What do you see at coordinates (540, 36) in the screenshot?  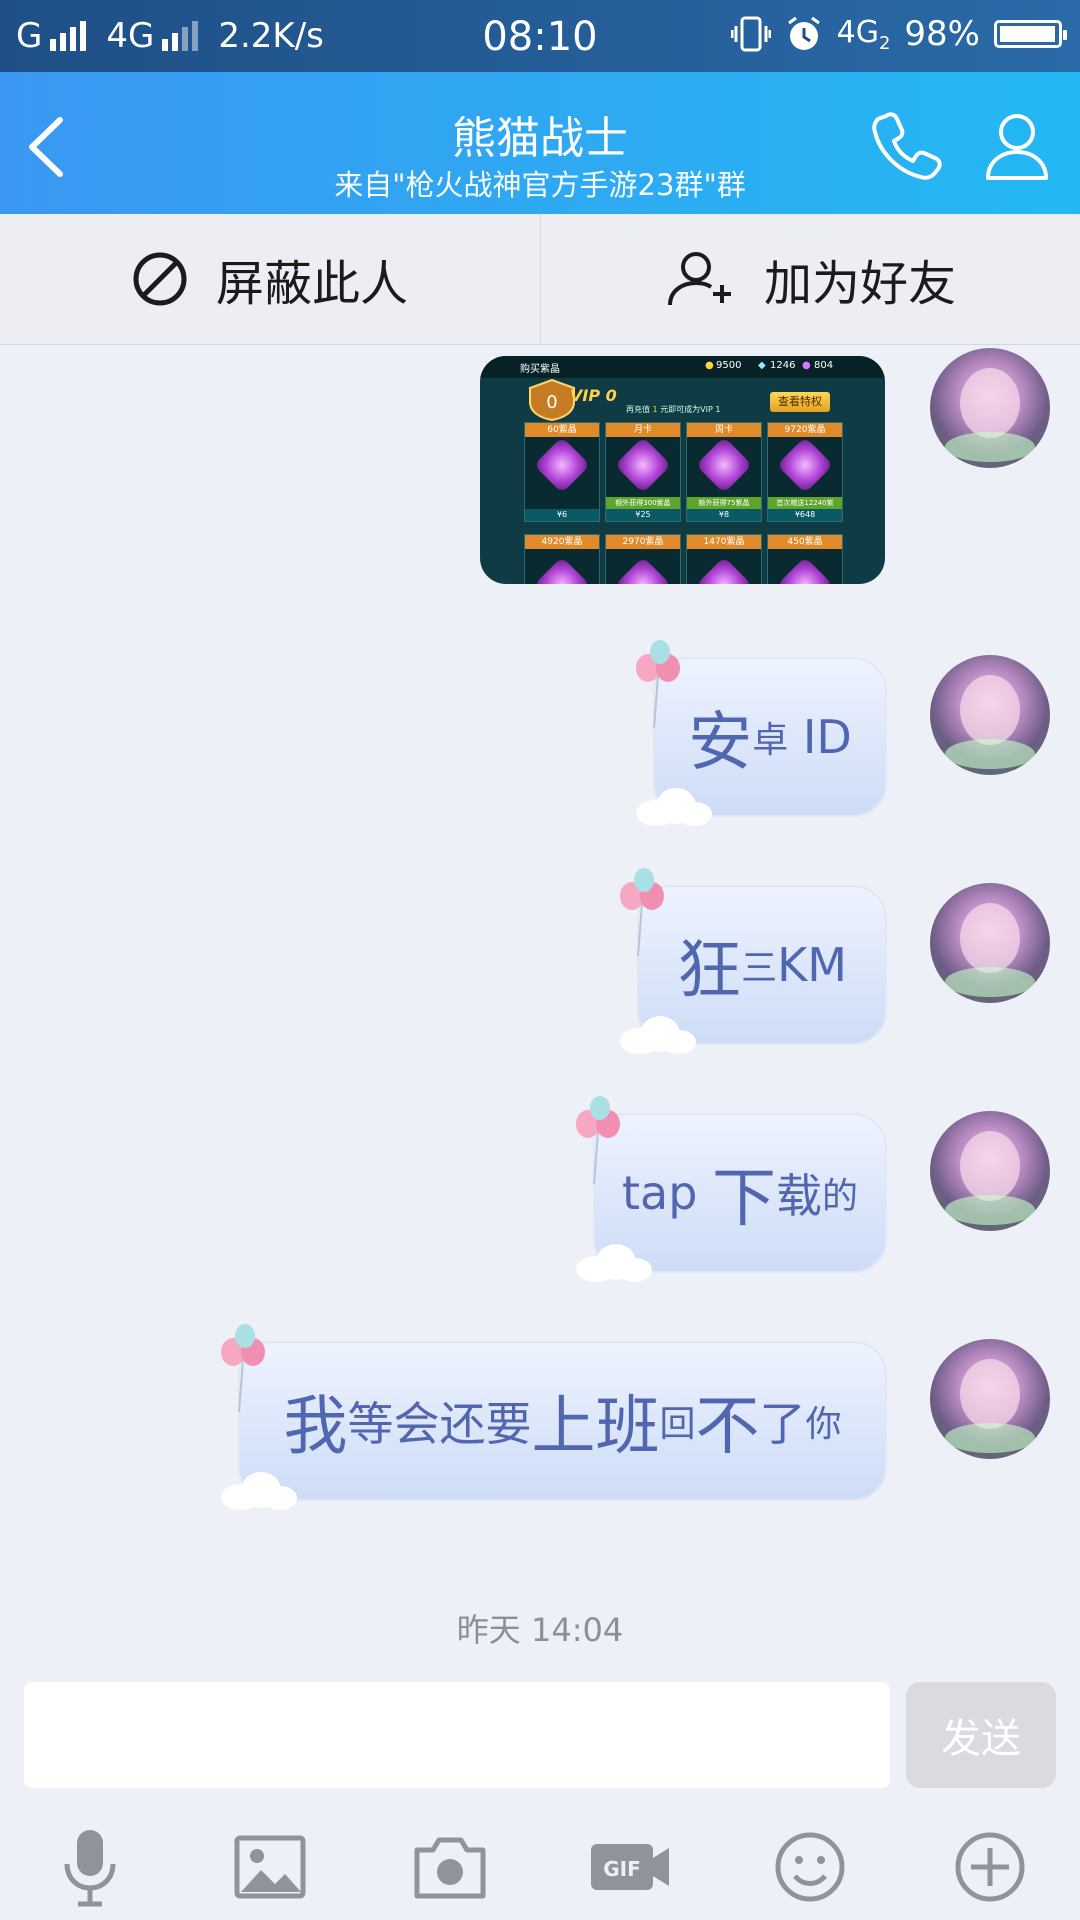 I see `status-bar: G 4G 2.2K/s 08:10 4G2 98%` at bounding box center [540, 36].